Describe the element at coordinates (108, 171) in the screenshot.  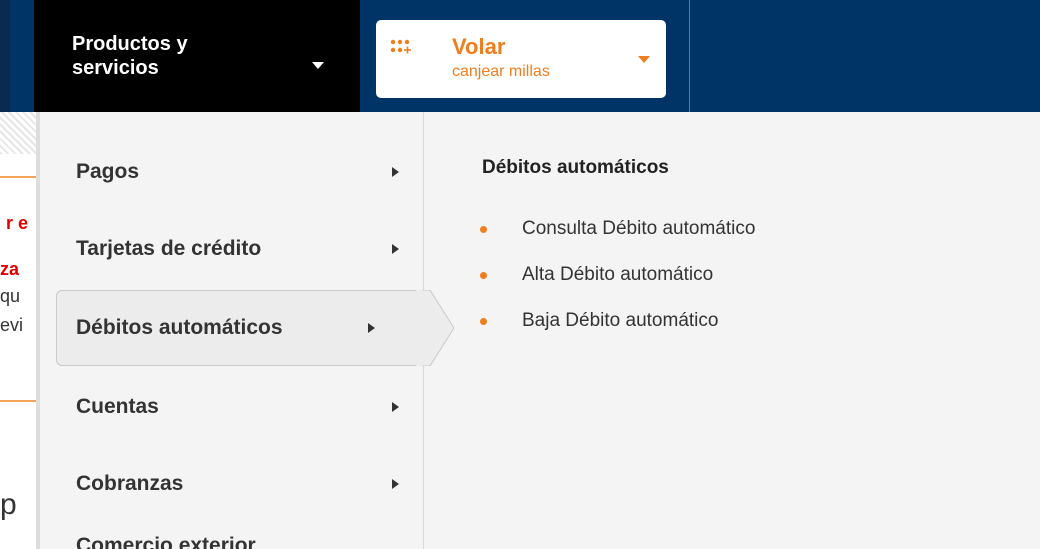
I see `menu-item-label: Pagos` at that location.